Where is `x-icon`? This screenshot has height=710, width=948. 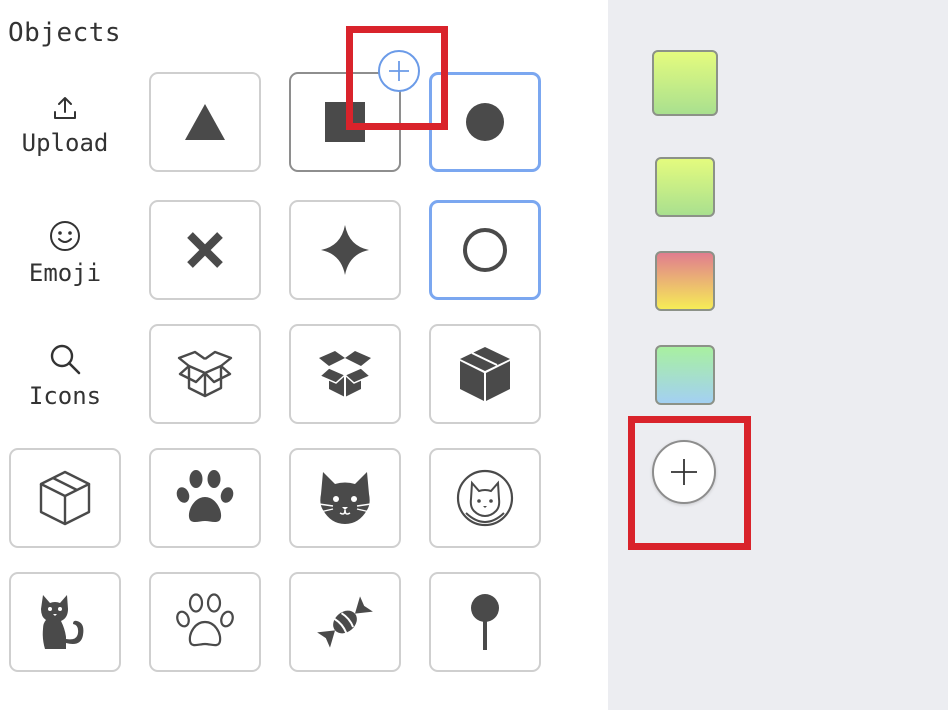 x-icon is located at coordinates (205, 250).